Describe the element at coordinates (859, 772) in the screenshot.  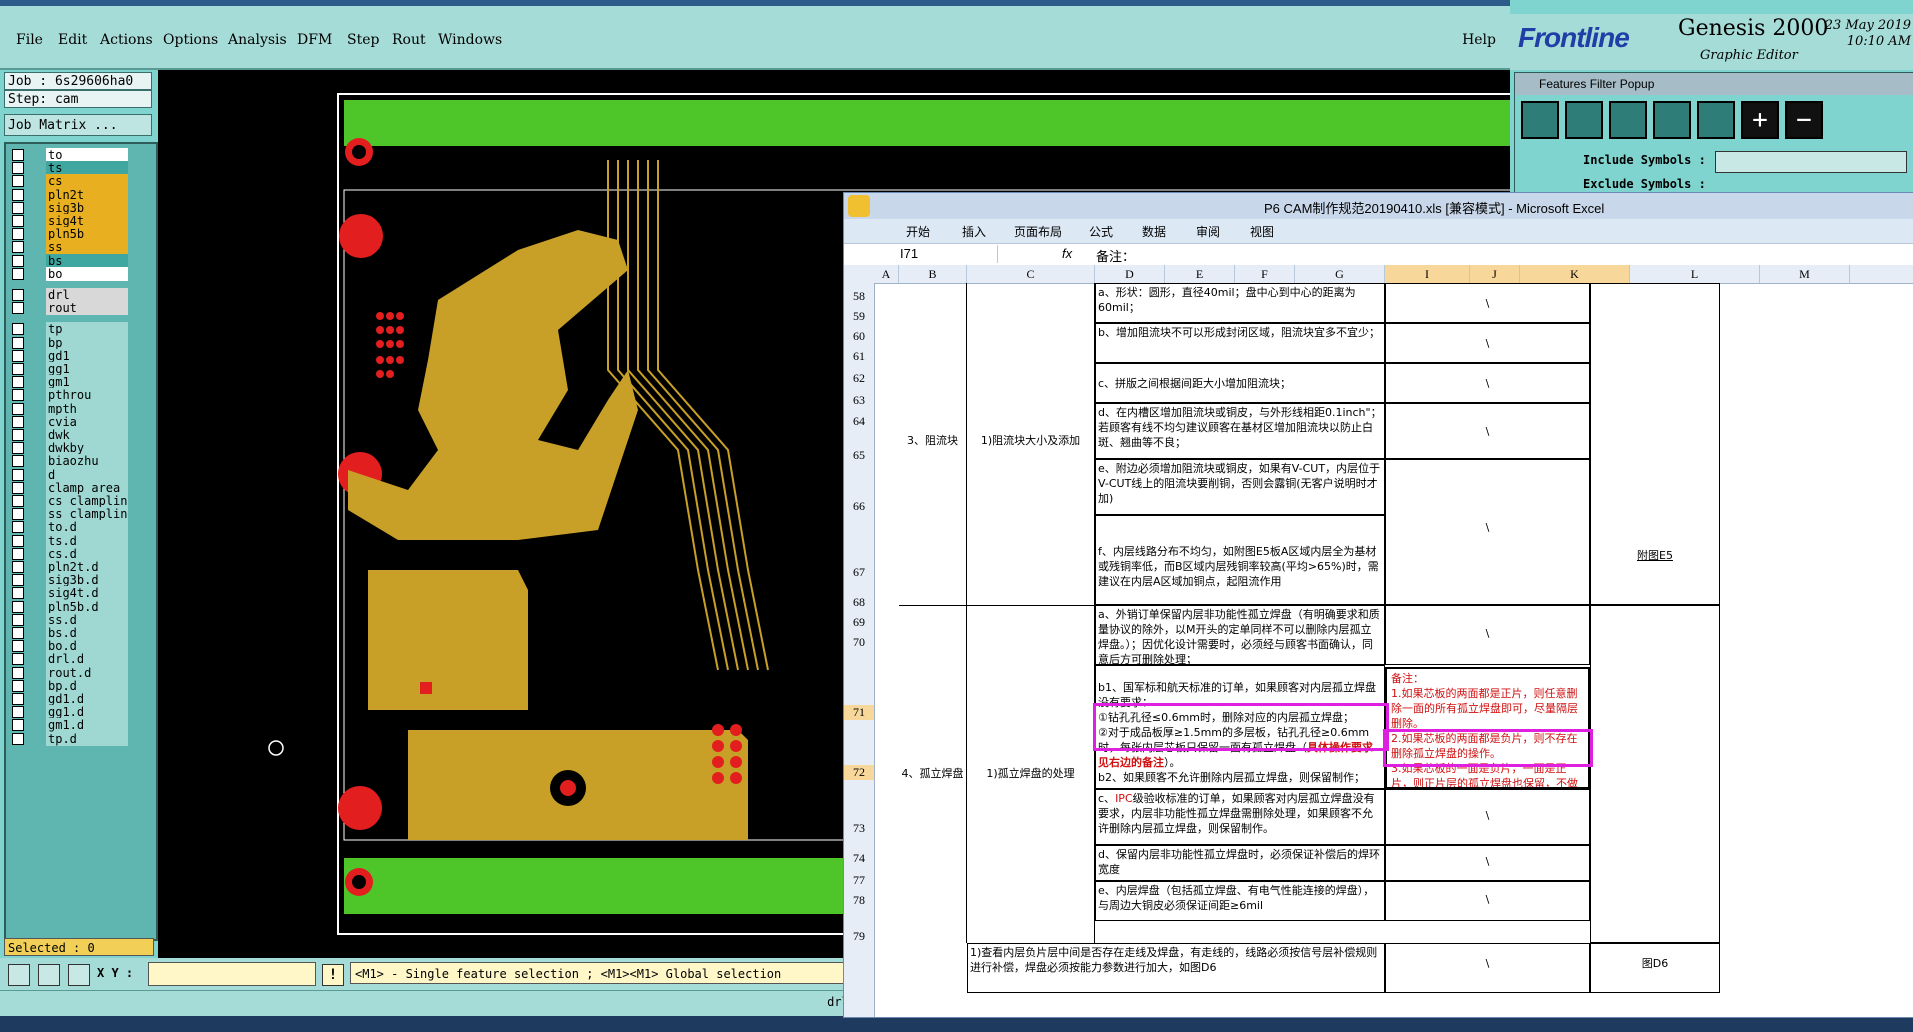
I see `row-header: 72` at that location.